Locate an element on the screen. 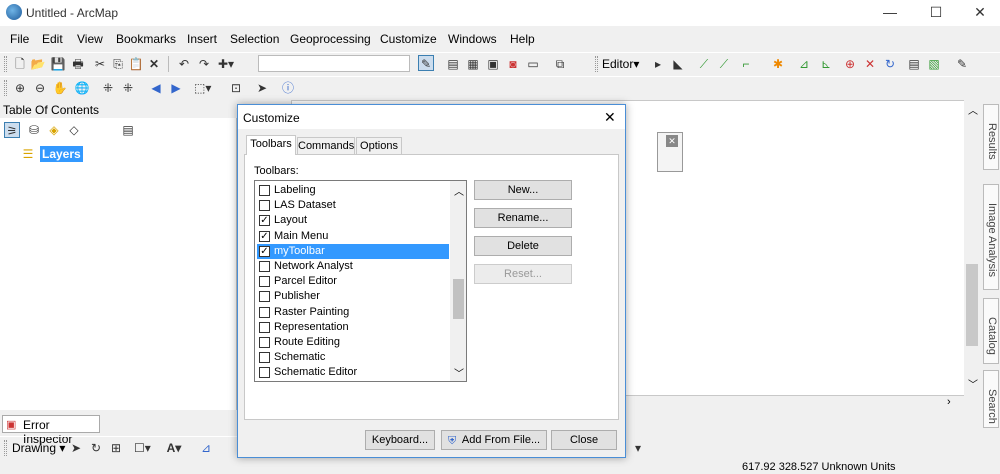 This screenshot has width=1000, height=474. copy-icon: ⎘ is located at coordinates (118, 64).